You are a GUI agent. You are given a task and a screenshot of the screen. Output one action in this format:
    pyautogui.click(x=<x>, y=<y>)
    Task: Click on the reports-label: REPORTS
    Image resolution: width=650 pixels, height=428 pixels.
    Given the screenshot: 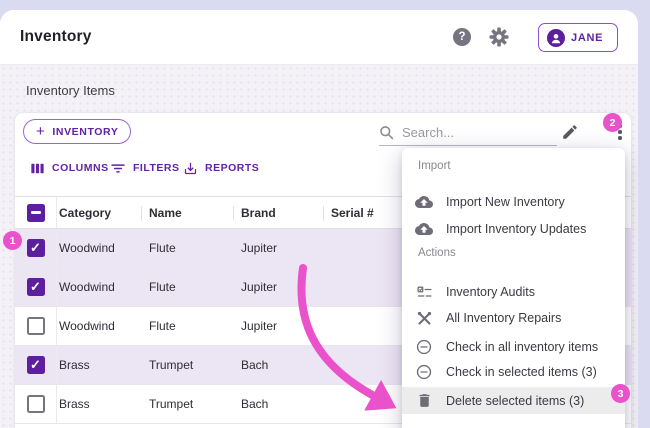 What is the action you would take?
    pyautogui.click(x=232, y=168)
    